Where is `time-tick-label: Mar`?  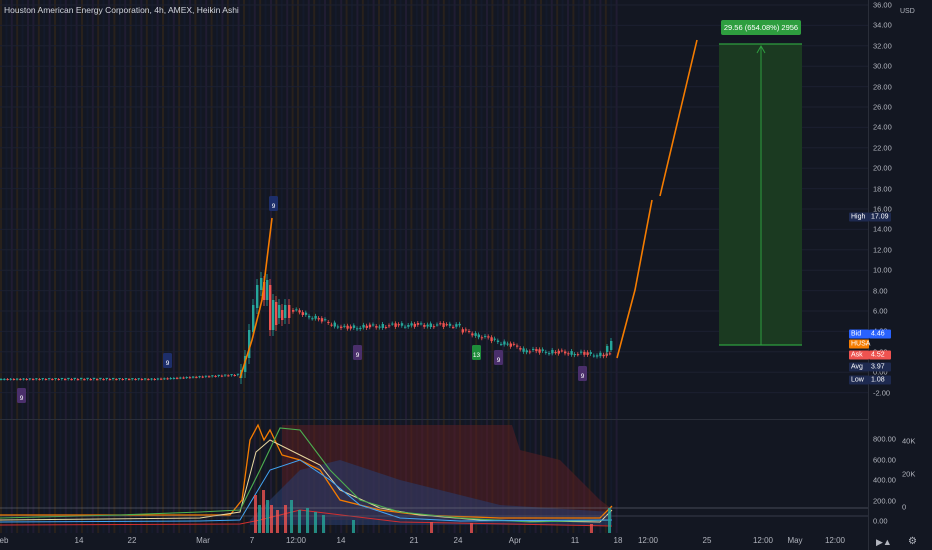
time-tick-label: Mar is located at coordinates (203, 540).